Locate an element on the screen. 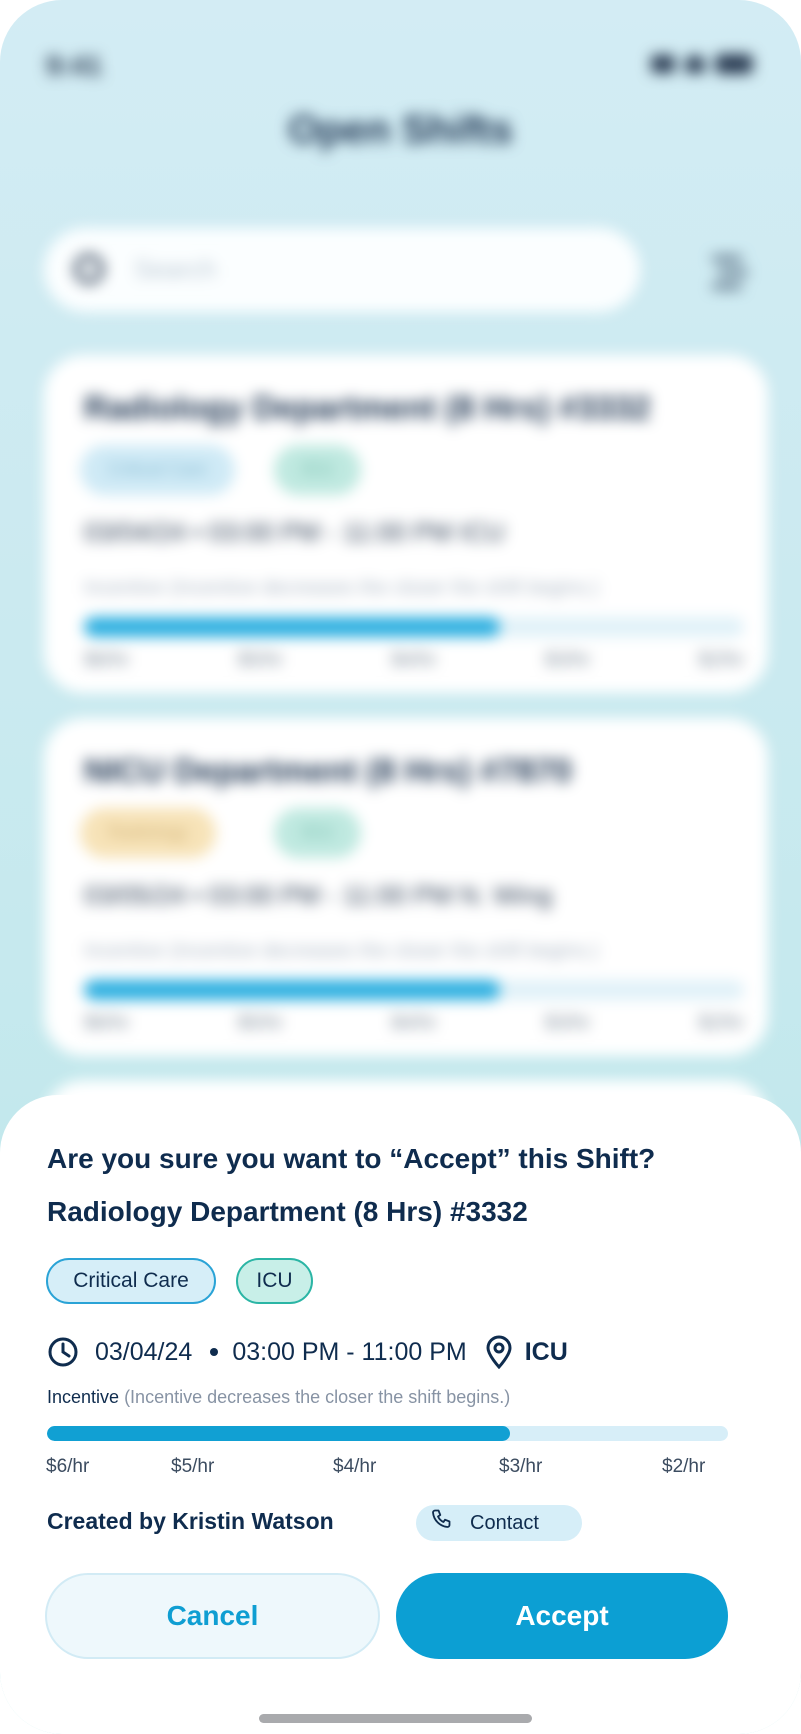 The width and height of the screenshot is (801, 1734). incentive-progress-bar is located at coordinates (387, 1433).